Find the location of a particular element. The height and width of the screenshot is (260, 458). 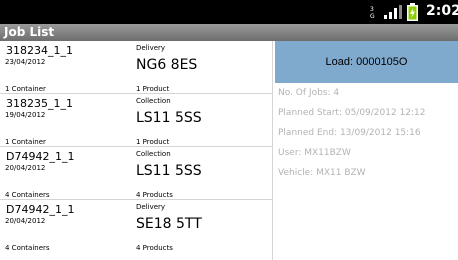

job-id: 318234_1_1 is located at coordinates (39, 50).